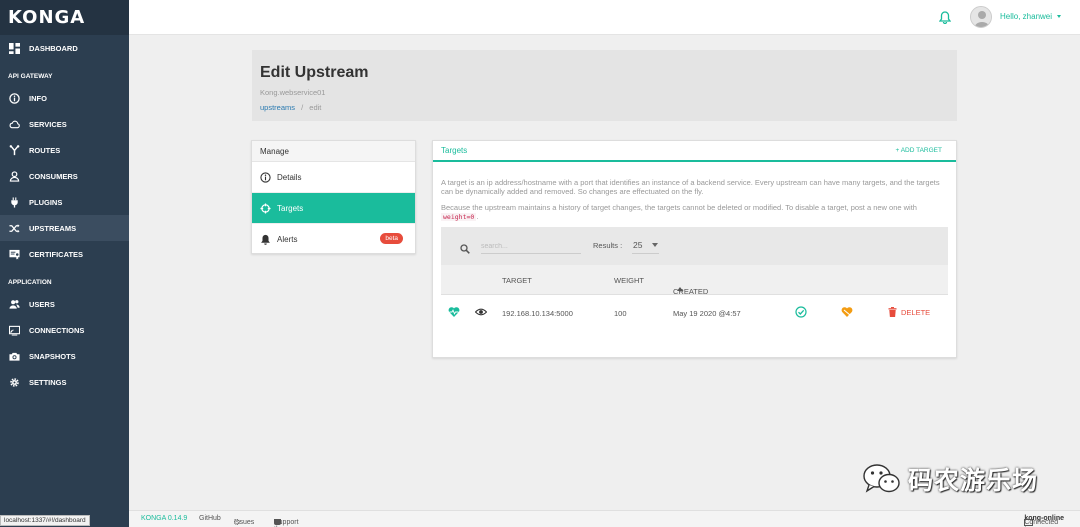 The width and height of the screenshot is (1080, 527). Describe the element at coordinates (38, 98) in the screenshot. I see `sidebar-item-label: INFO` at that location.